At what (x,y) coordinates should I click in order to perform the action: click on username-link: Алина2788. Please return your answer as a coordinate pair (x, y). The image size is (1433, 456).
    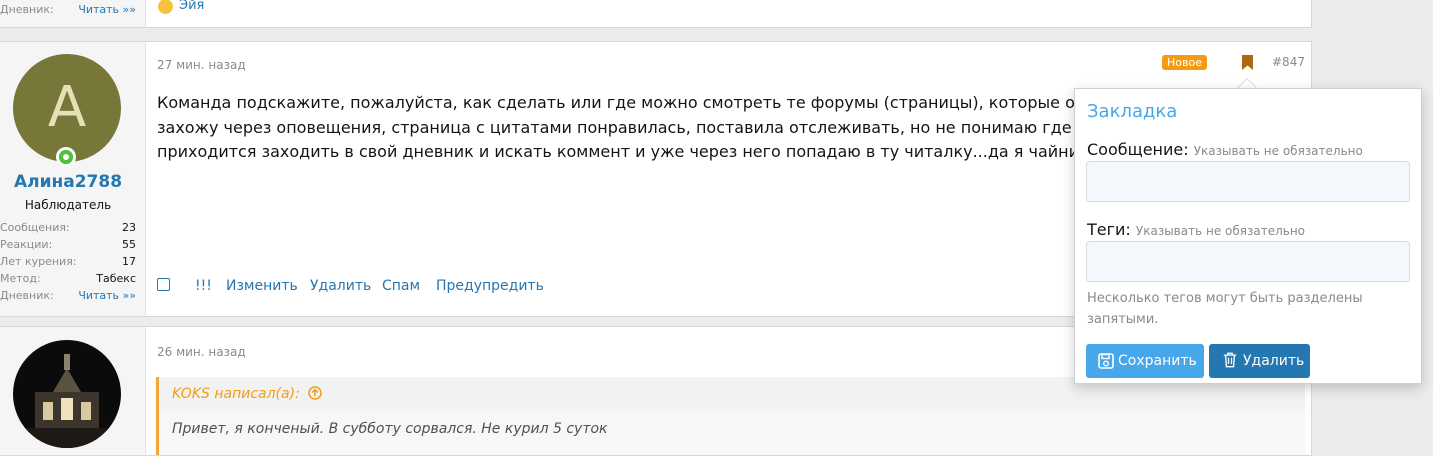
    Looking at the image, I should click on (68, 182).